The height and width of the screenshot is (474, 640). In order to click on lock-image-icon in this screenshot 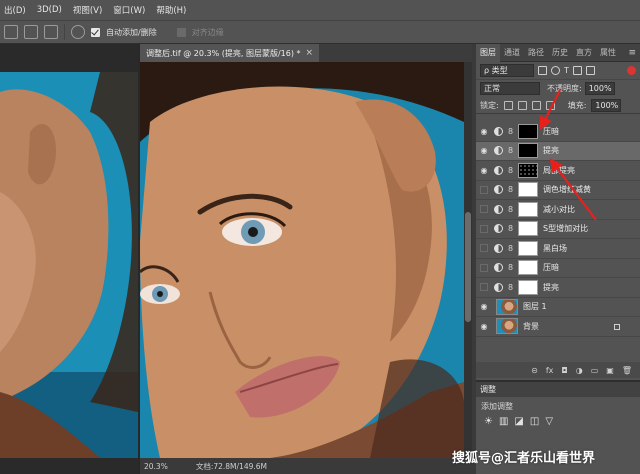, I will do `click(522, 105)`.